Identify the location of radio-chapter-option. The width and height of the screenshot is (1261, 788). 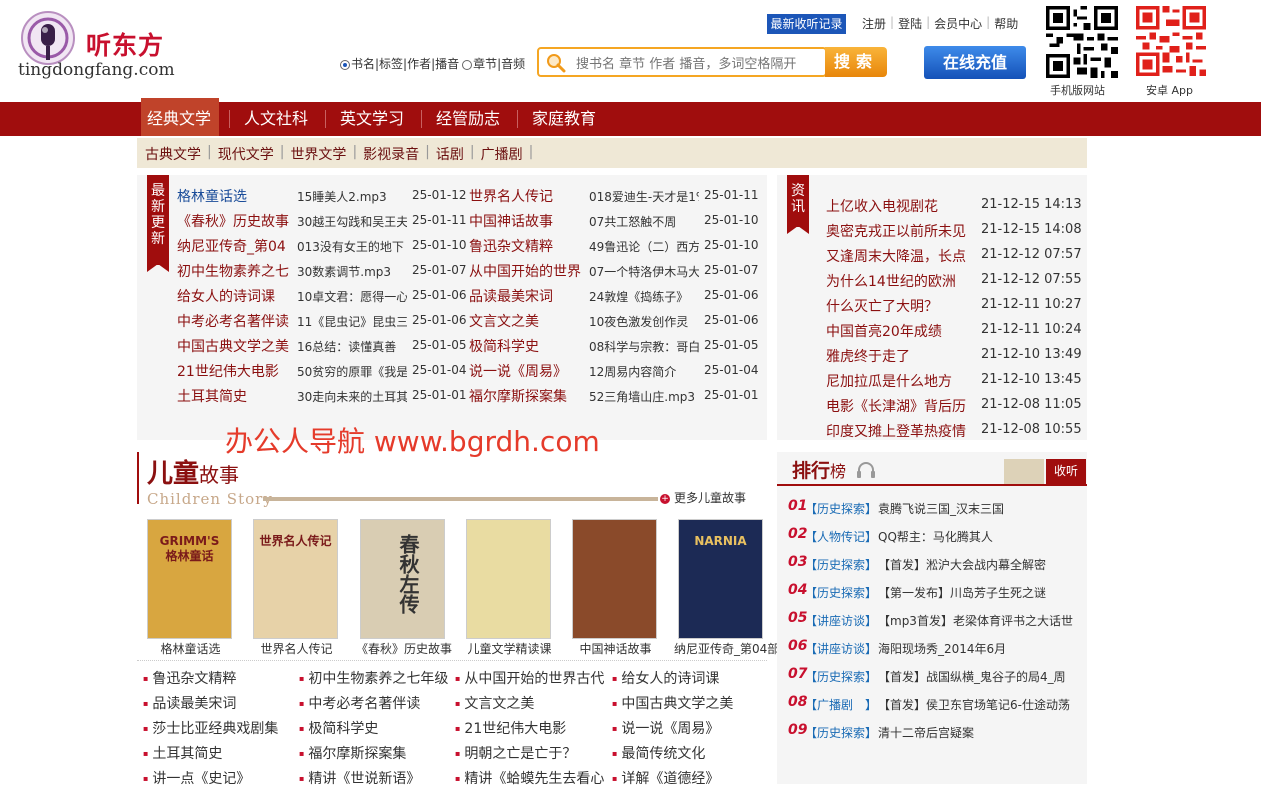
(467, 64).